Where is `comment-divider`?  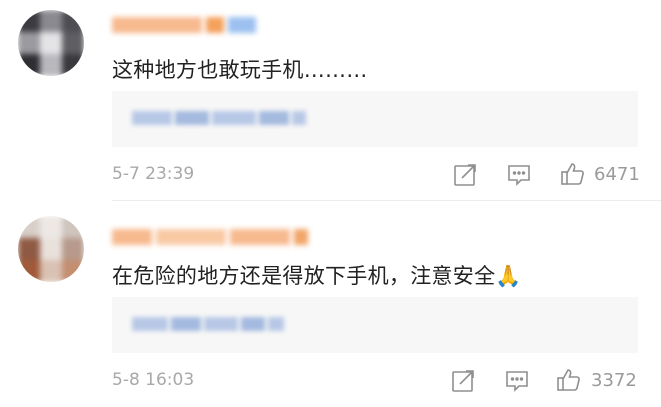
comment-divider is located at coordinates (386, 200).